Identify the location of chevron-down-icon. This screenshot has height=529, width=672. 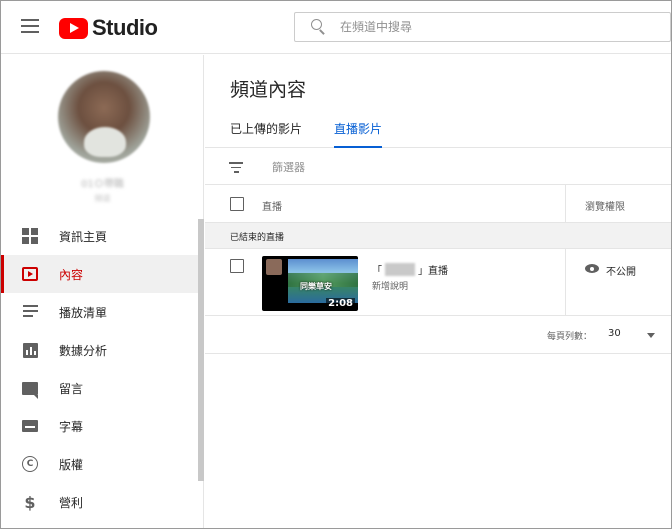
(651, 335).